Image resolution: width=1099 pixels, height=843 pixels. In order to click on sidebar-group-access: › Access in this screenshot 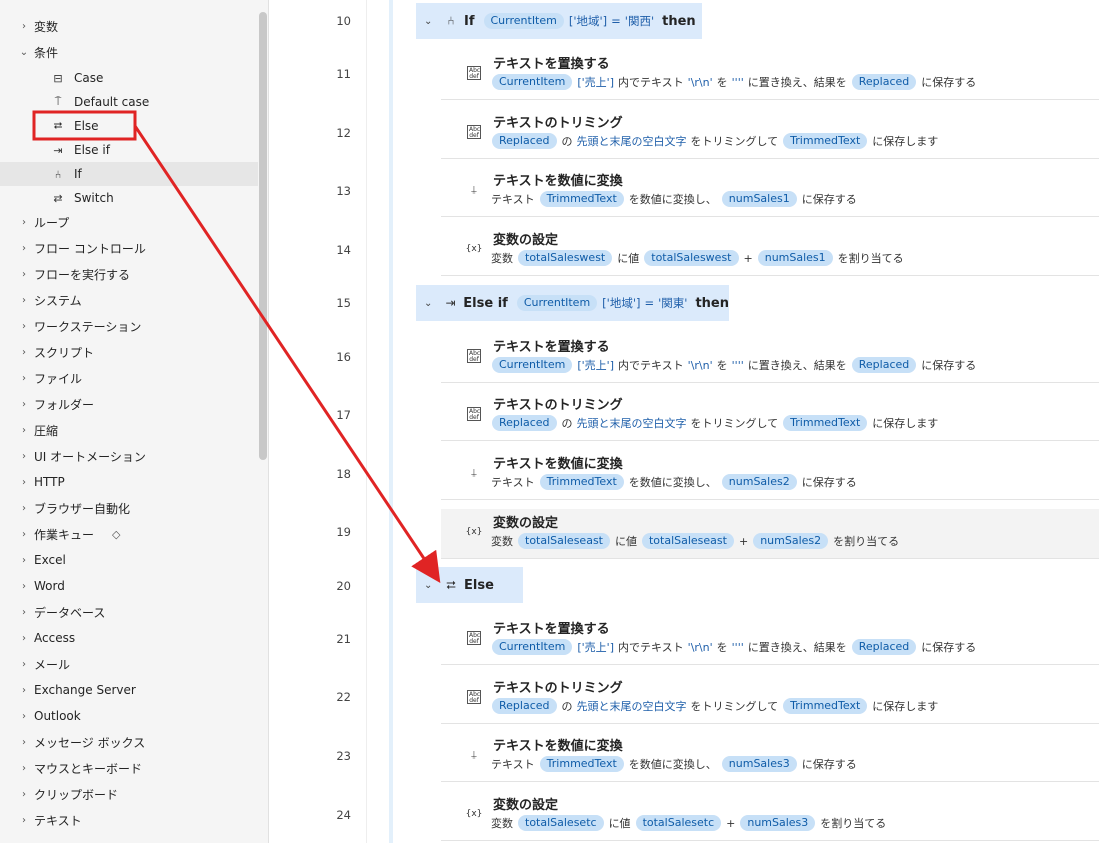, I will do `click(129, 638)`.